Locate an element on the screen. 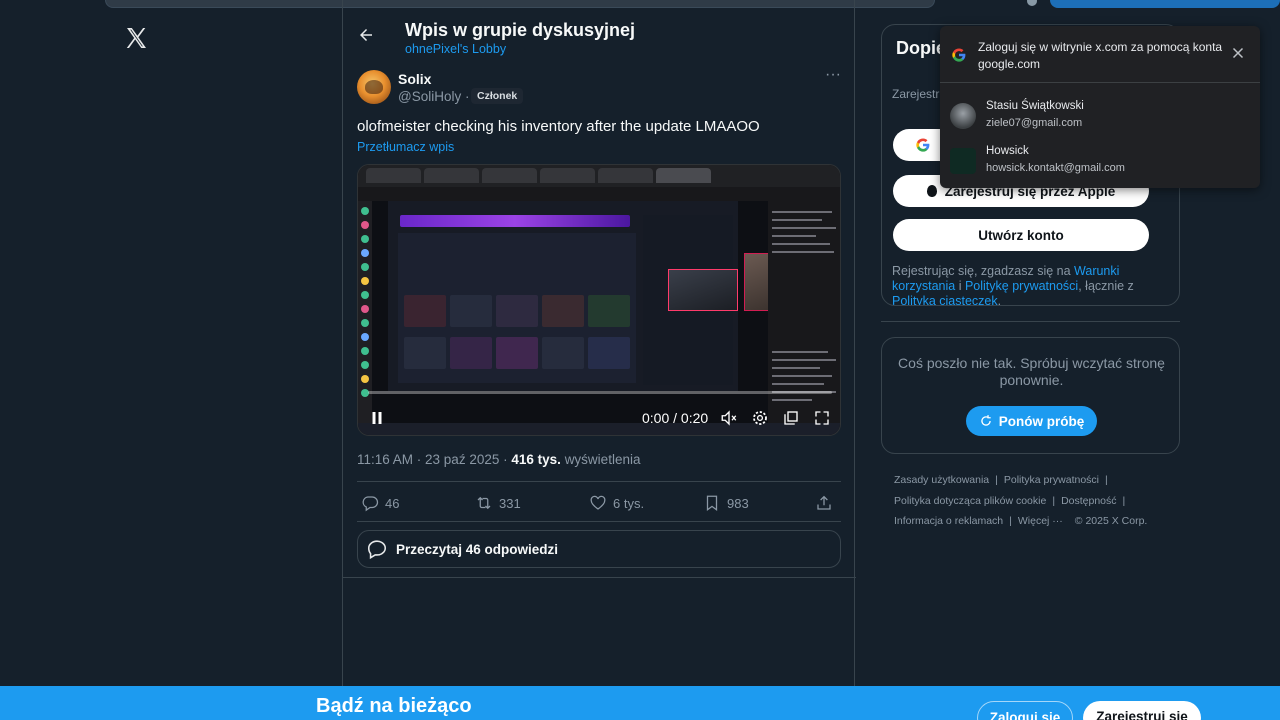  google-account-item: Stasiu Świątkowski ziele07@gmail.com is located at coordinates (1100, 116).